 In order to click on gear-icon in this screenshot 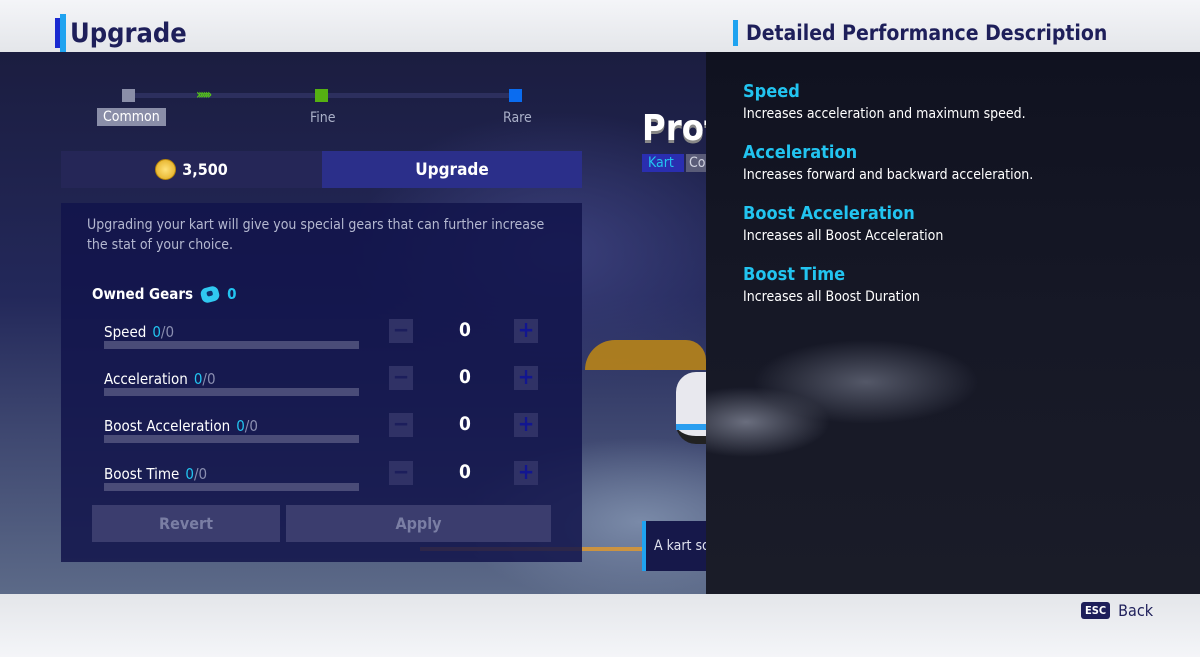, I will do `click(210, 294)`.